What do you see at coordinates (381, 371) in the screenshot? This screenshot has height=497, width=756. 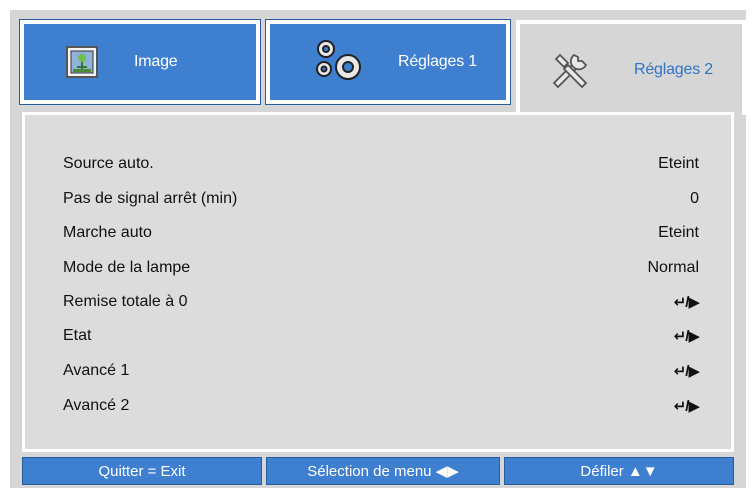 I see `setting-row-advanced-1: Avancé 1 ↵/▶` at bounding box center [381, 371].